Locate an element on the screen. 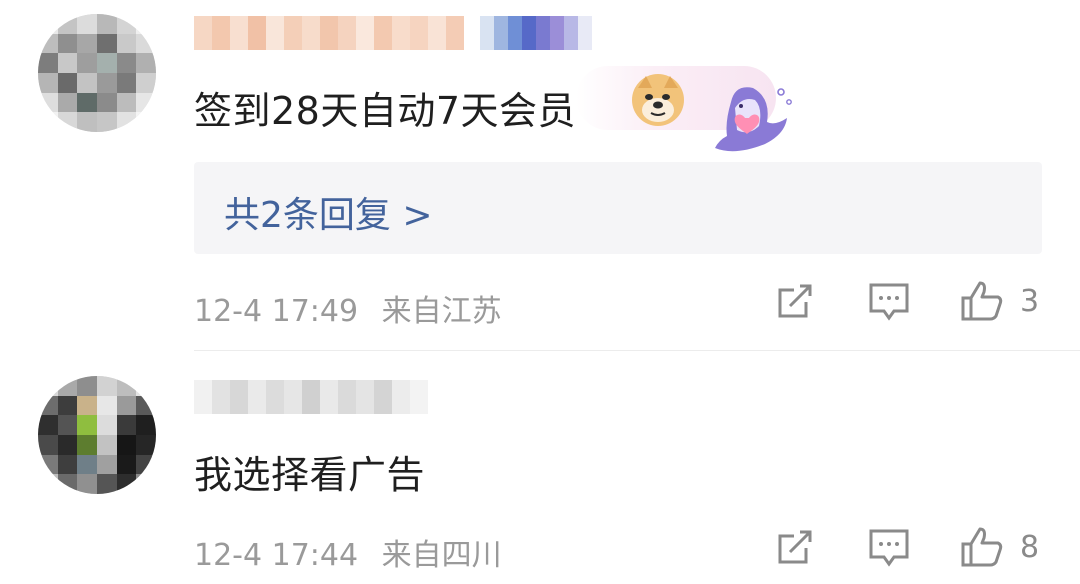 Image resolution: width=1080 pixels, height=584 pixels. comment-meta: 12-4 17:49 来自江苏 is located at coordinates (348, 308).